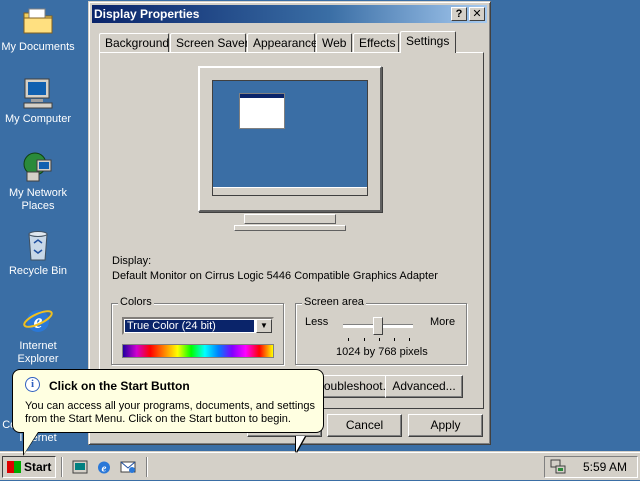 The image size is (640, 481). What do you see at coordinates (119, 386) in the screenshot?
I see `balloon-title: Click on the Start Button` at bounding box center [119, 386].